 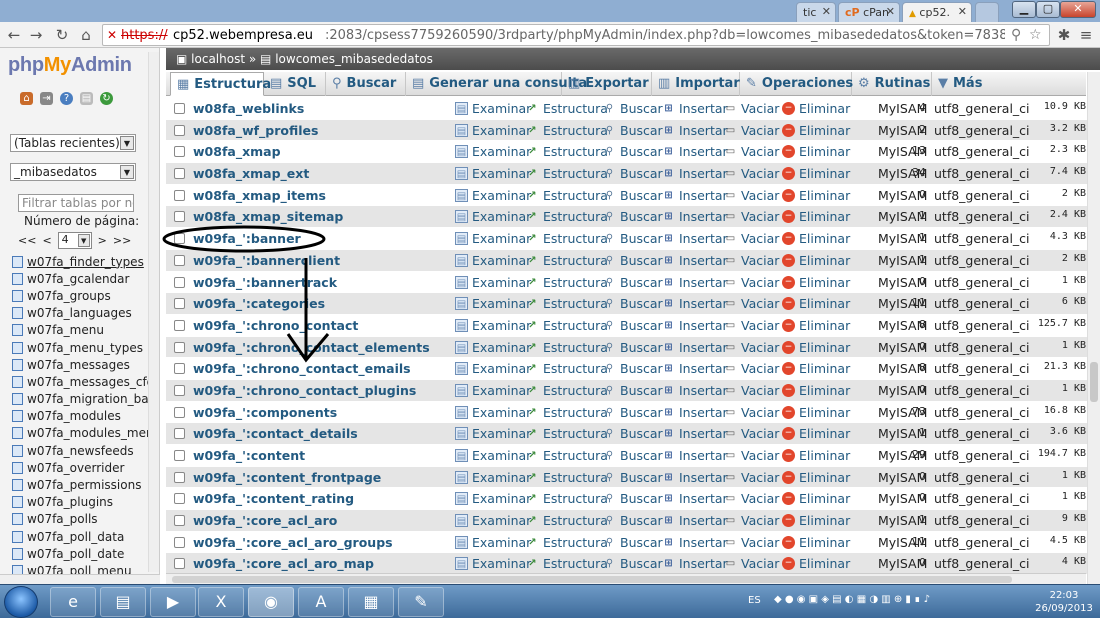 I want to click on extension-icon: ✱, so click(x=1064, y=35).